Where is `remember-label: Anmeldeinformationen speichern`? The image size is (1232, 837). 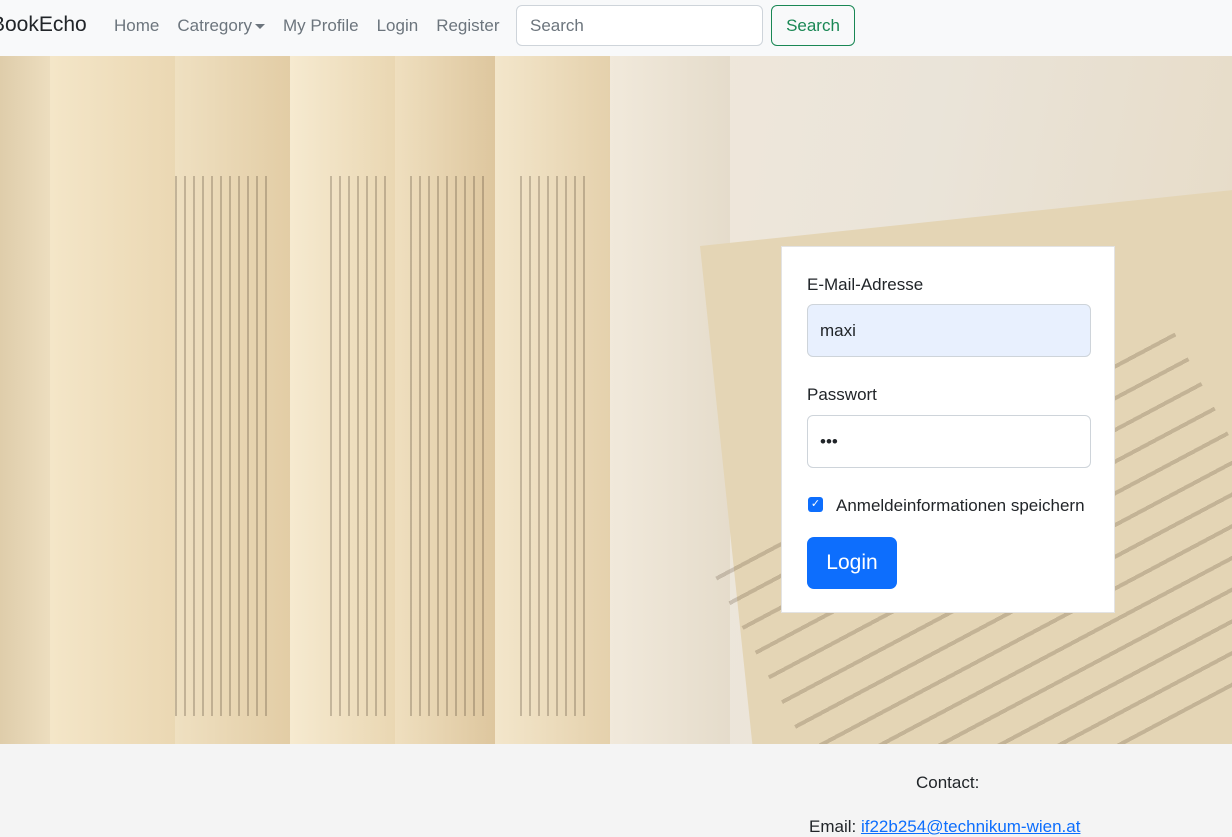
remember-label: Anmeldeinformationen speichern is located at coordinates (960, 506).